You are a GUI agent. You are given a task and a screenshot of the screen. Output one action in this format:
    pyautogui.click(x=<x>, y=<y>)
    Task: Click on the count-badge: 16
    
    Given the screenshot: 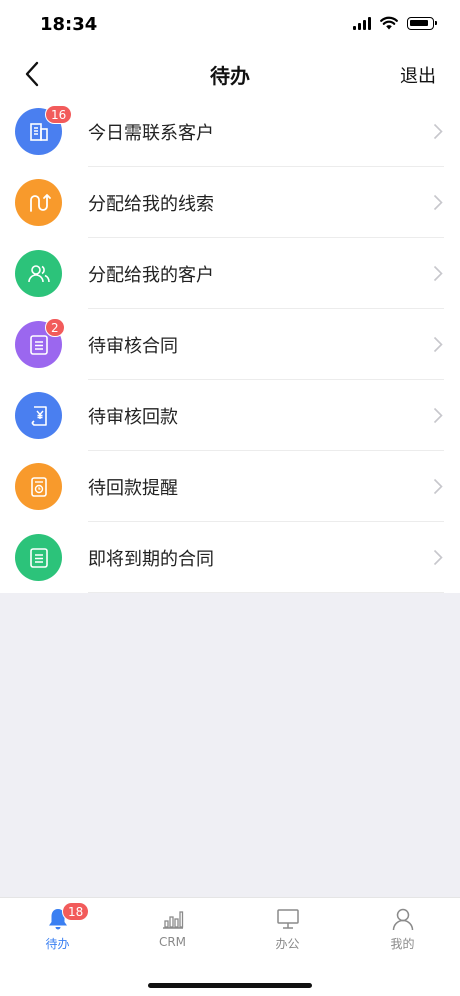 What is the action you would take?
    pyautogui.click(x=59, y=114)
    